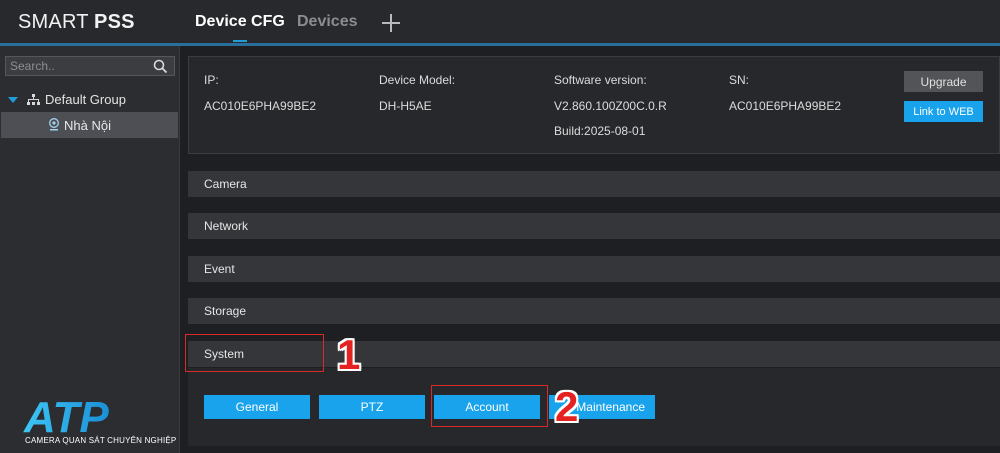 Image resolution: width=1000 pixels, height=453 pixels. I want to click on tree-default-group: Default Group, so click(89, 100).